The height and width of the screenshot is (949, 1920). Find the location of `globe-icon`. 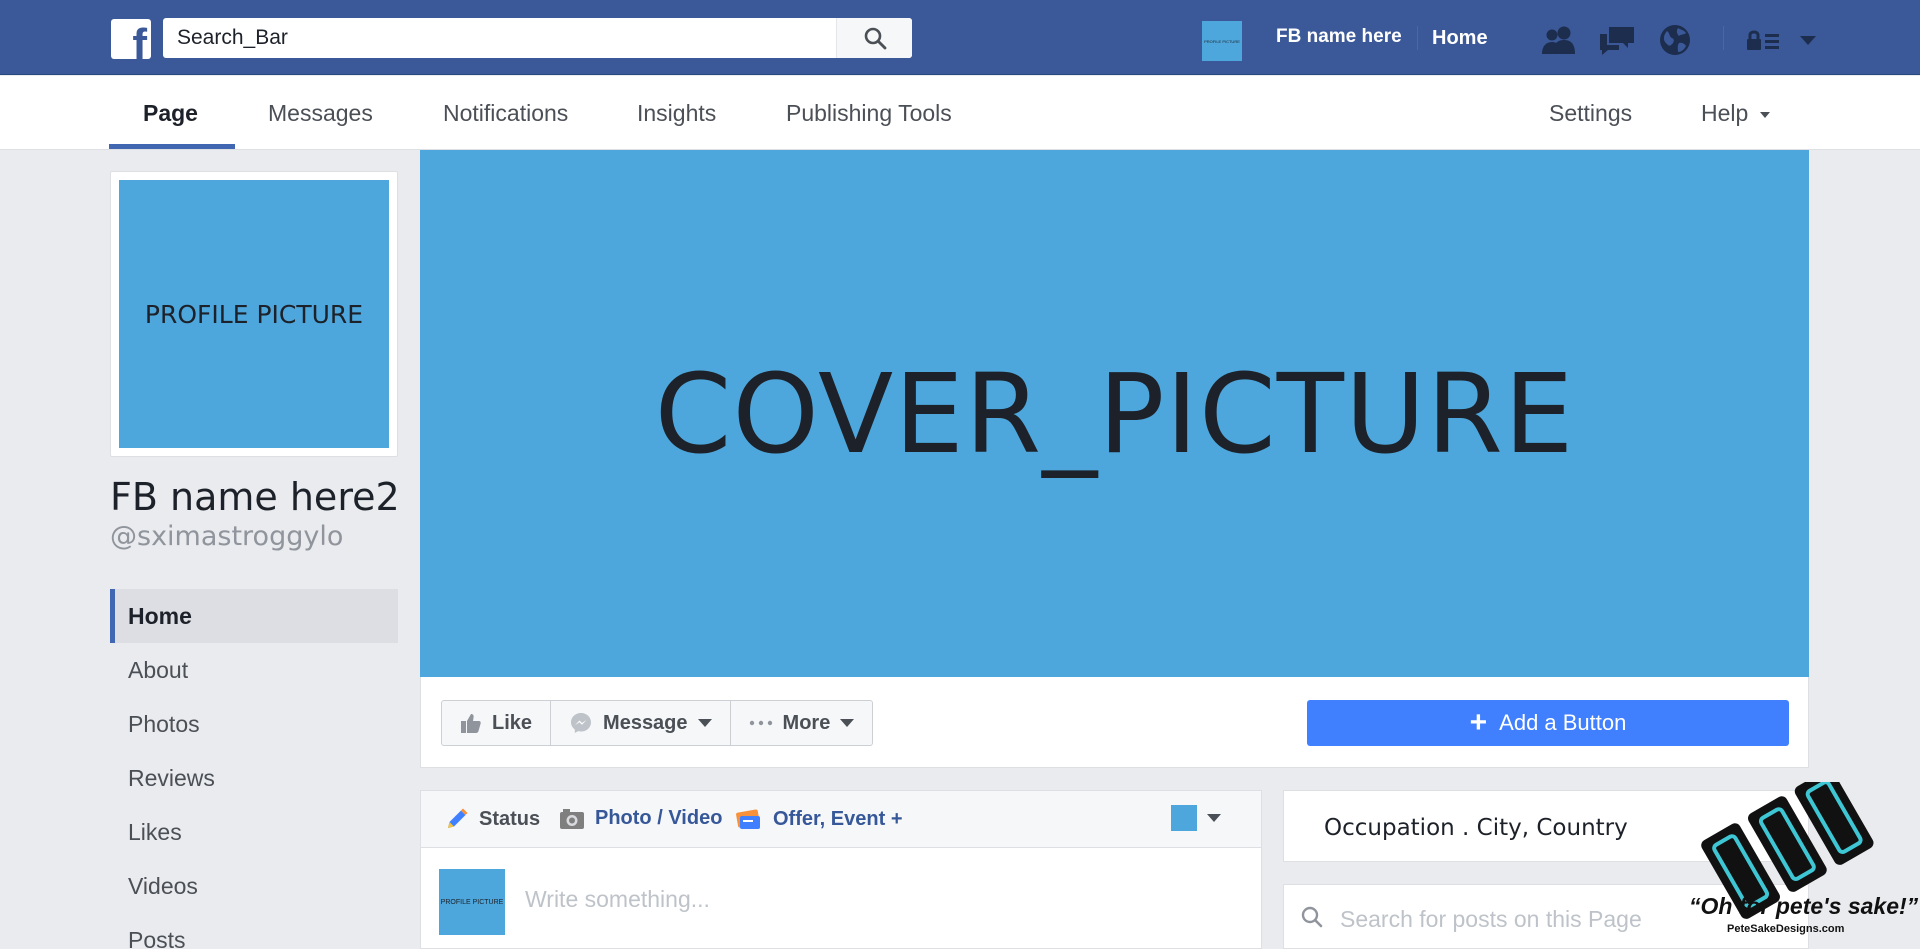

globe-icon is located at coordinates (1675, 40).